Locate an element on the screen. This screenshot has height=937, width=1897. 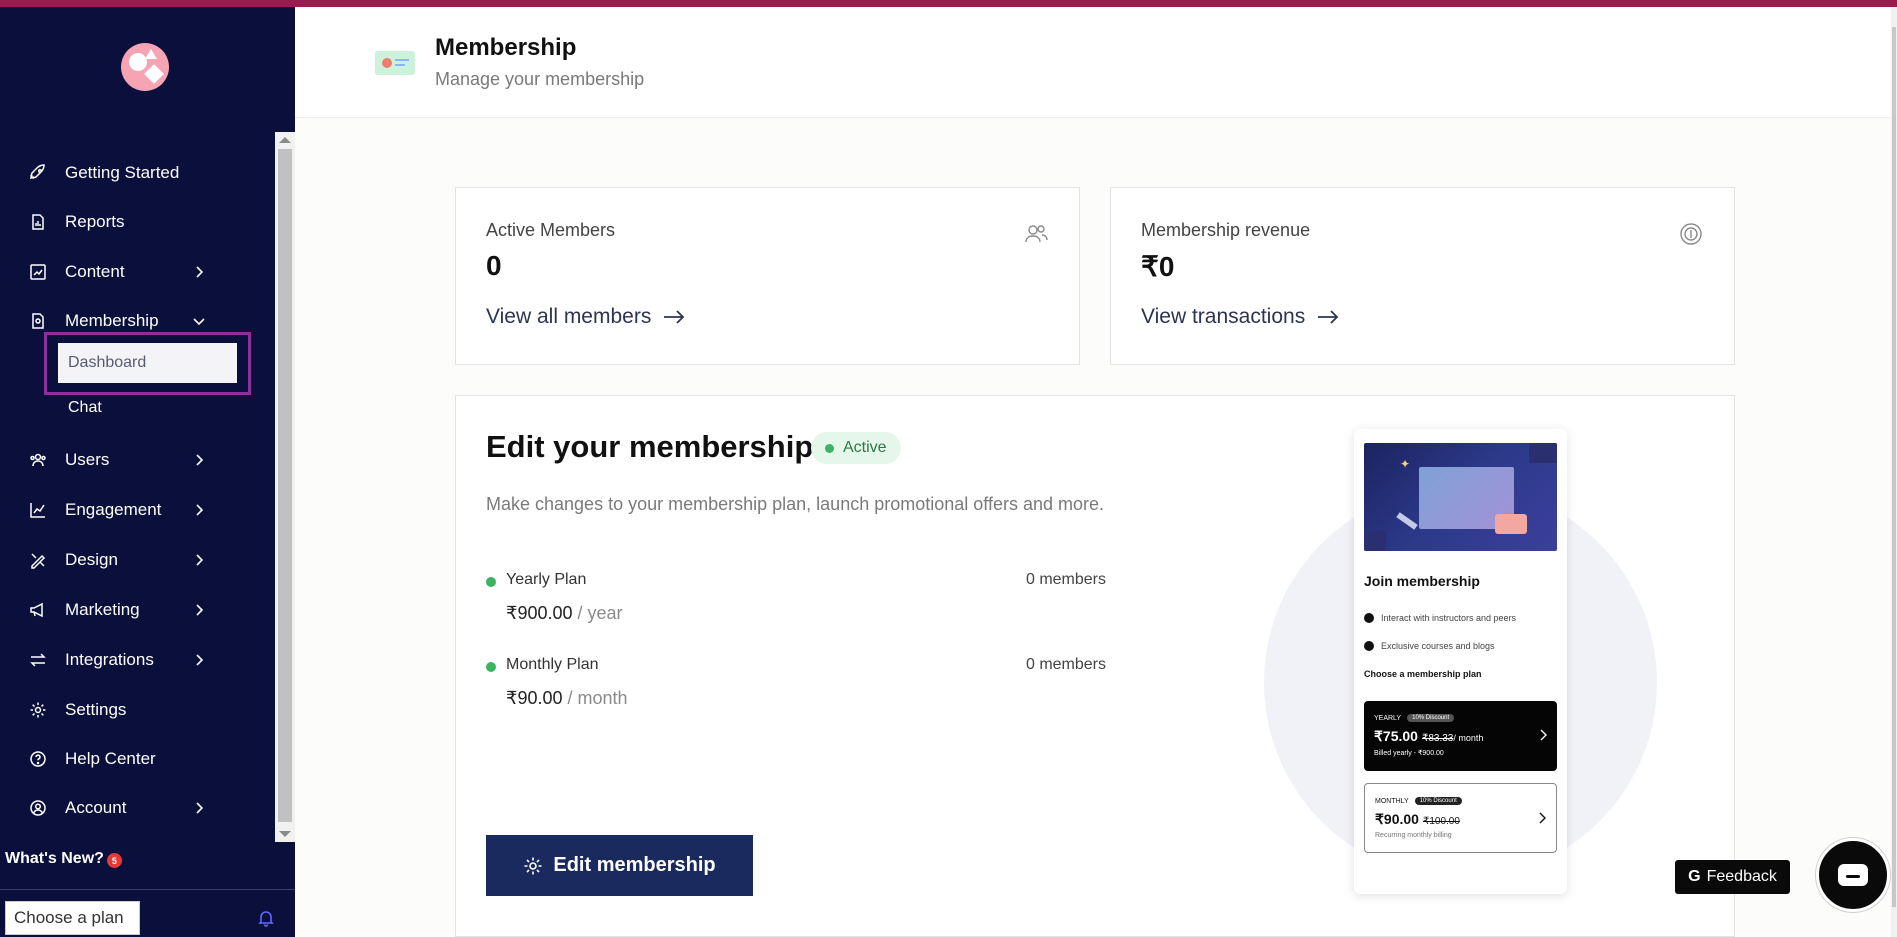
plan-price-period: / year is located at coordinates (597, 613).